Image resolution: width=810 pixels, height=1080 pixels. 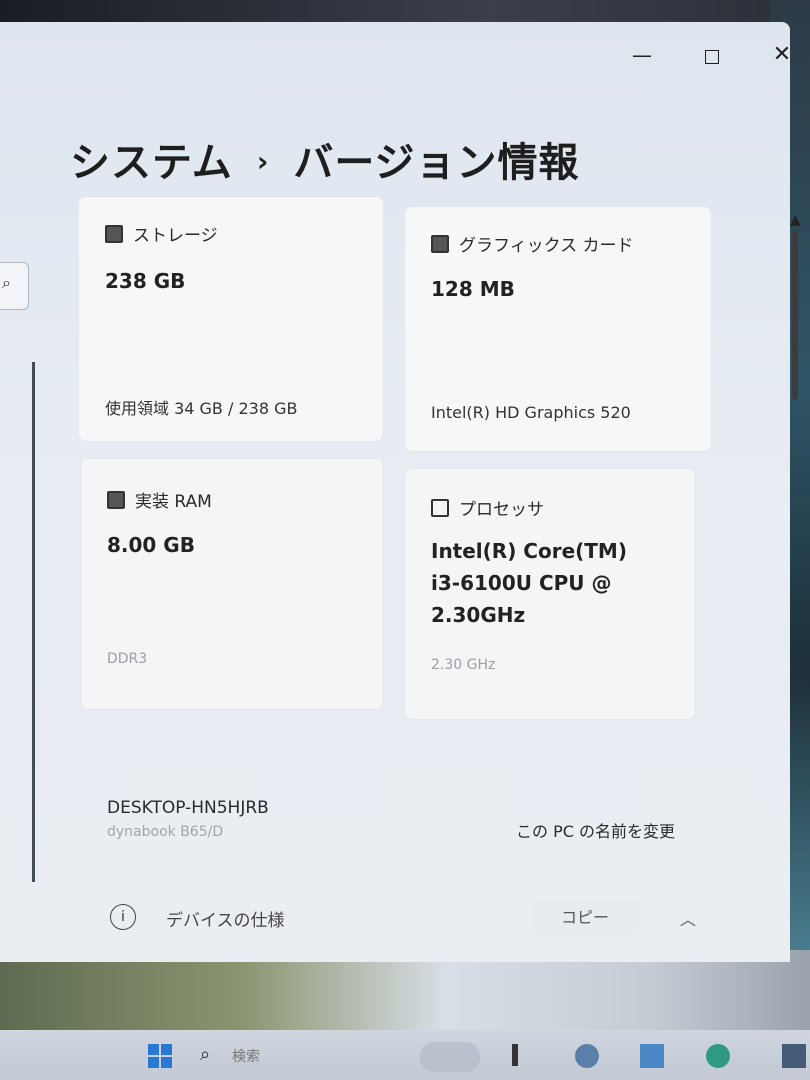 I want to click on minimize-icon: —, so click(x=642, y=55).